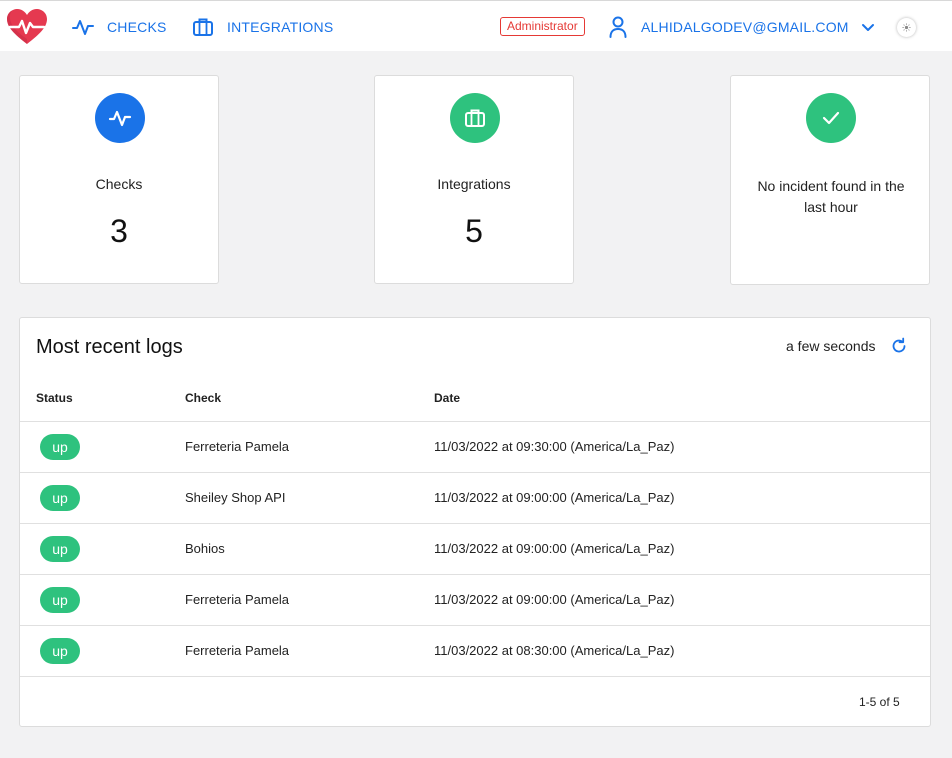  What do you see at coordinates (474, 184) in the screenshot?
I see `integrations-card-label: Integrations` at bounding box center [474, 184].